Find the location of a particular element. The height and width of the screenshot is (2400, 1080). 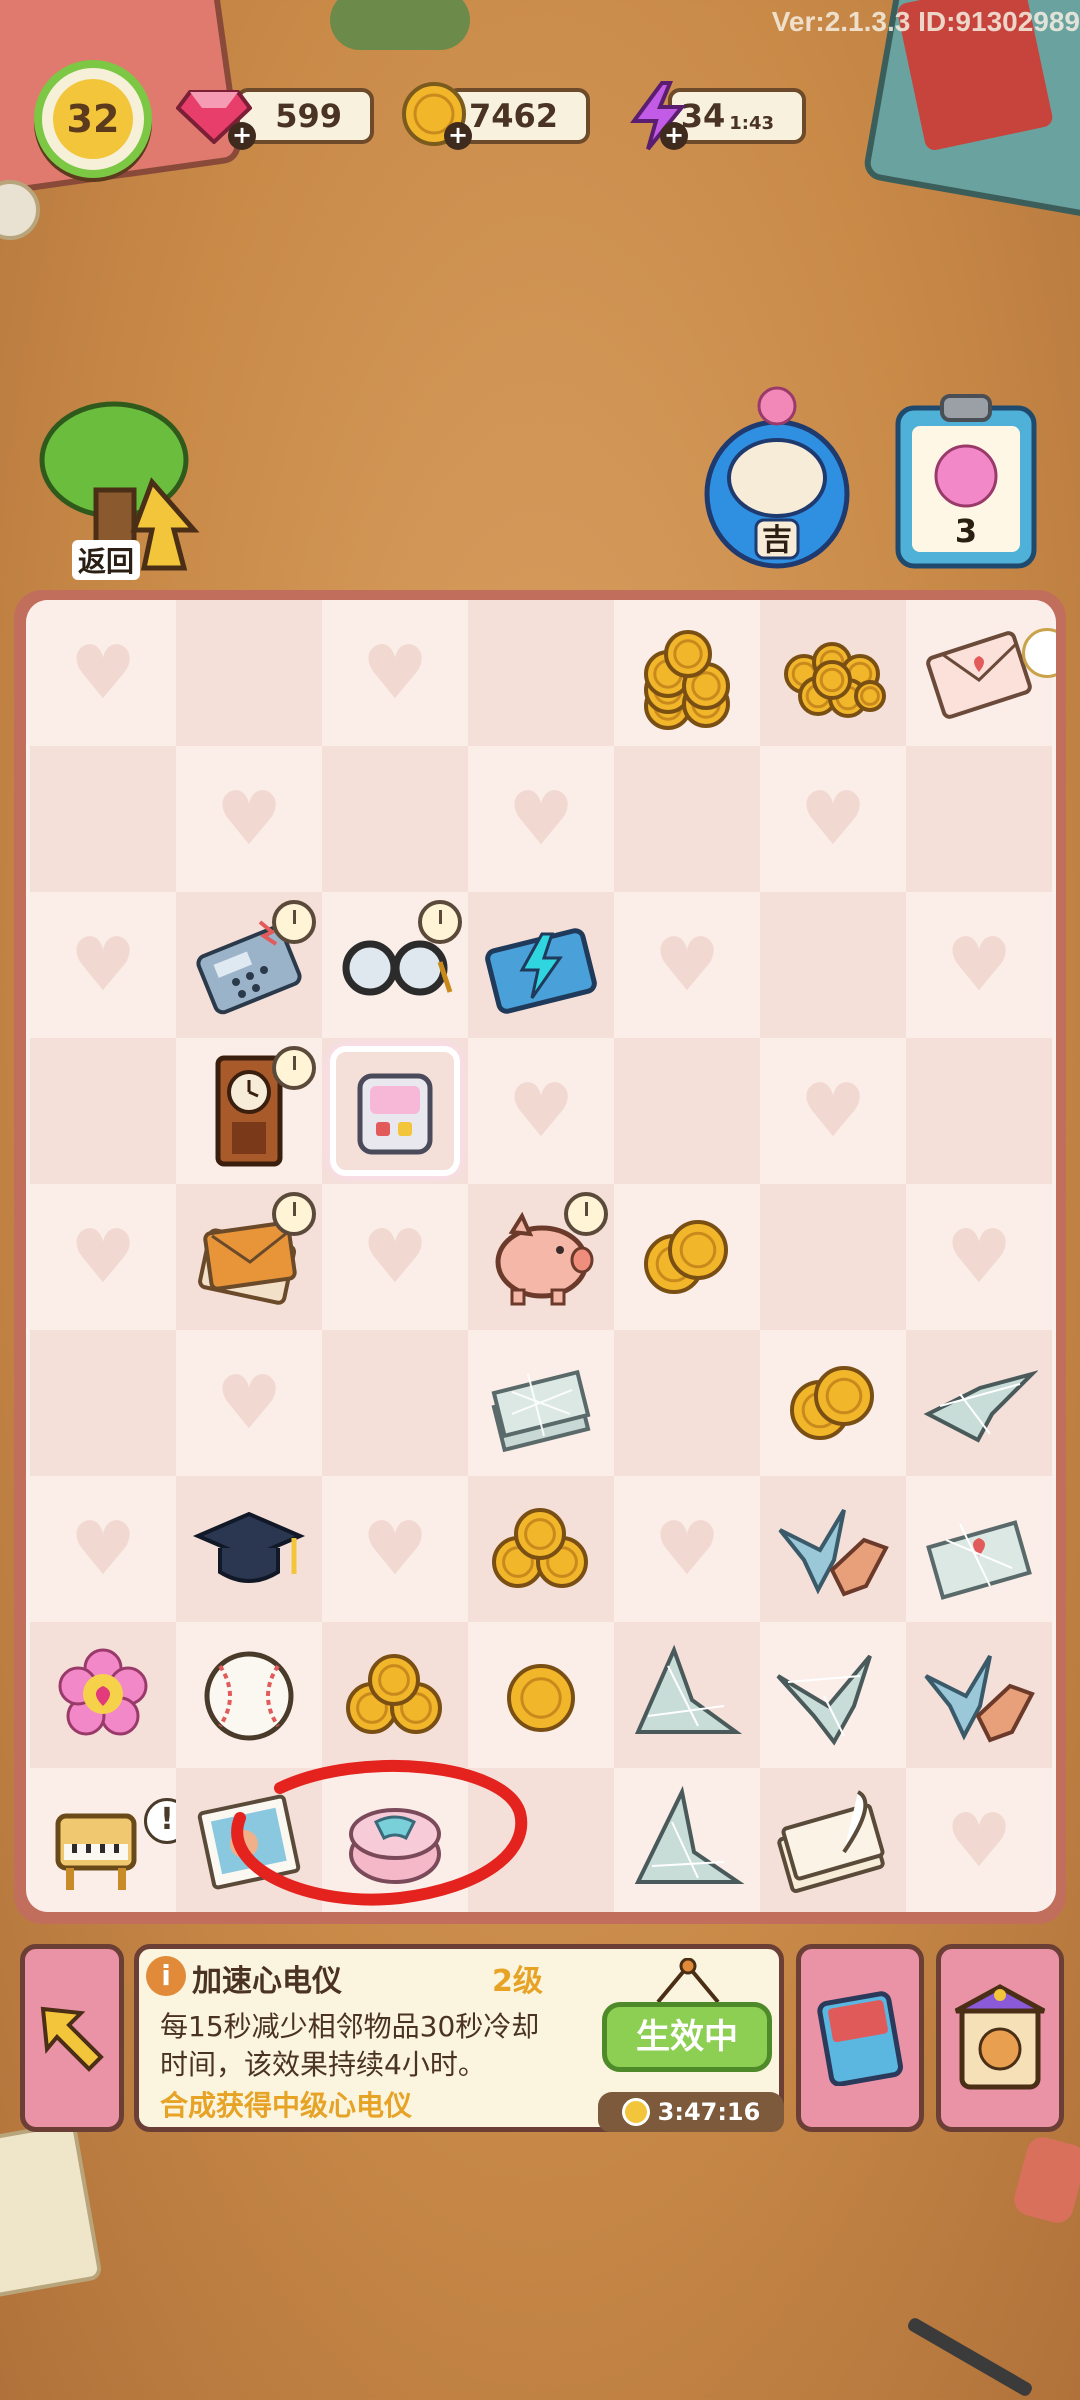

board-item-crane-web-4-icon is located at coordinates (687, 1841).